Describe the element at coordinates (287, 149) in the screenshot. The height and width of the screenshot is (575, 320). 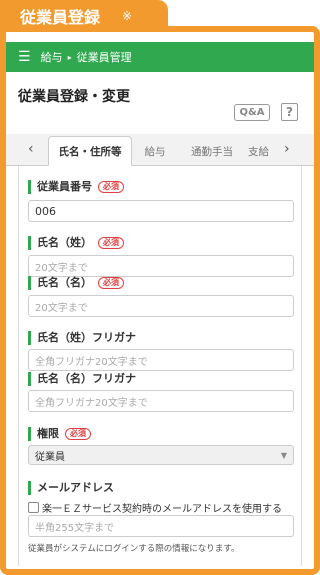
I see `tab-next-arrow-icon: ›` at that location.